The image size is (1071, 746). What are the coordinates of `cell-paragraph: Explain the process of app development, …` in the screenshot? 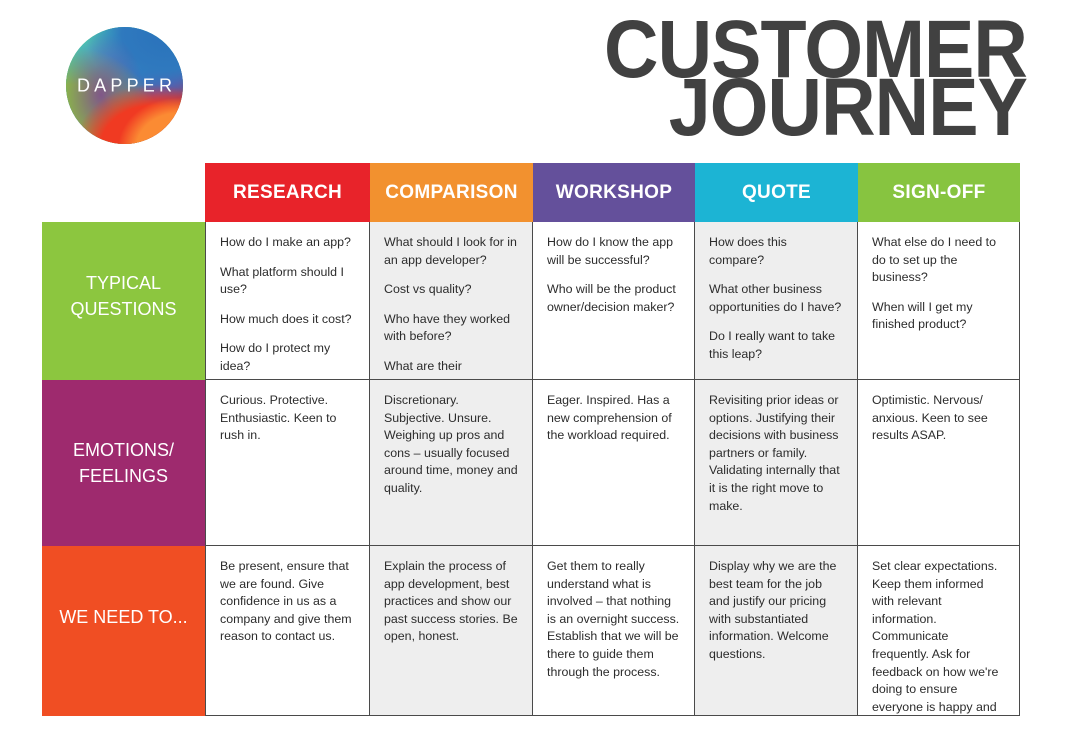 It's located at (451, 601).